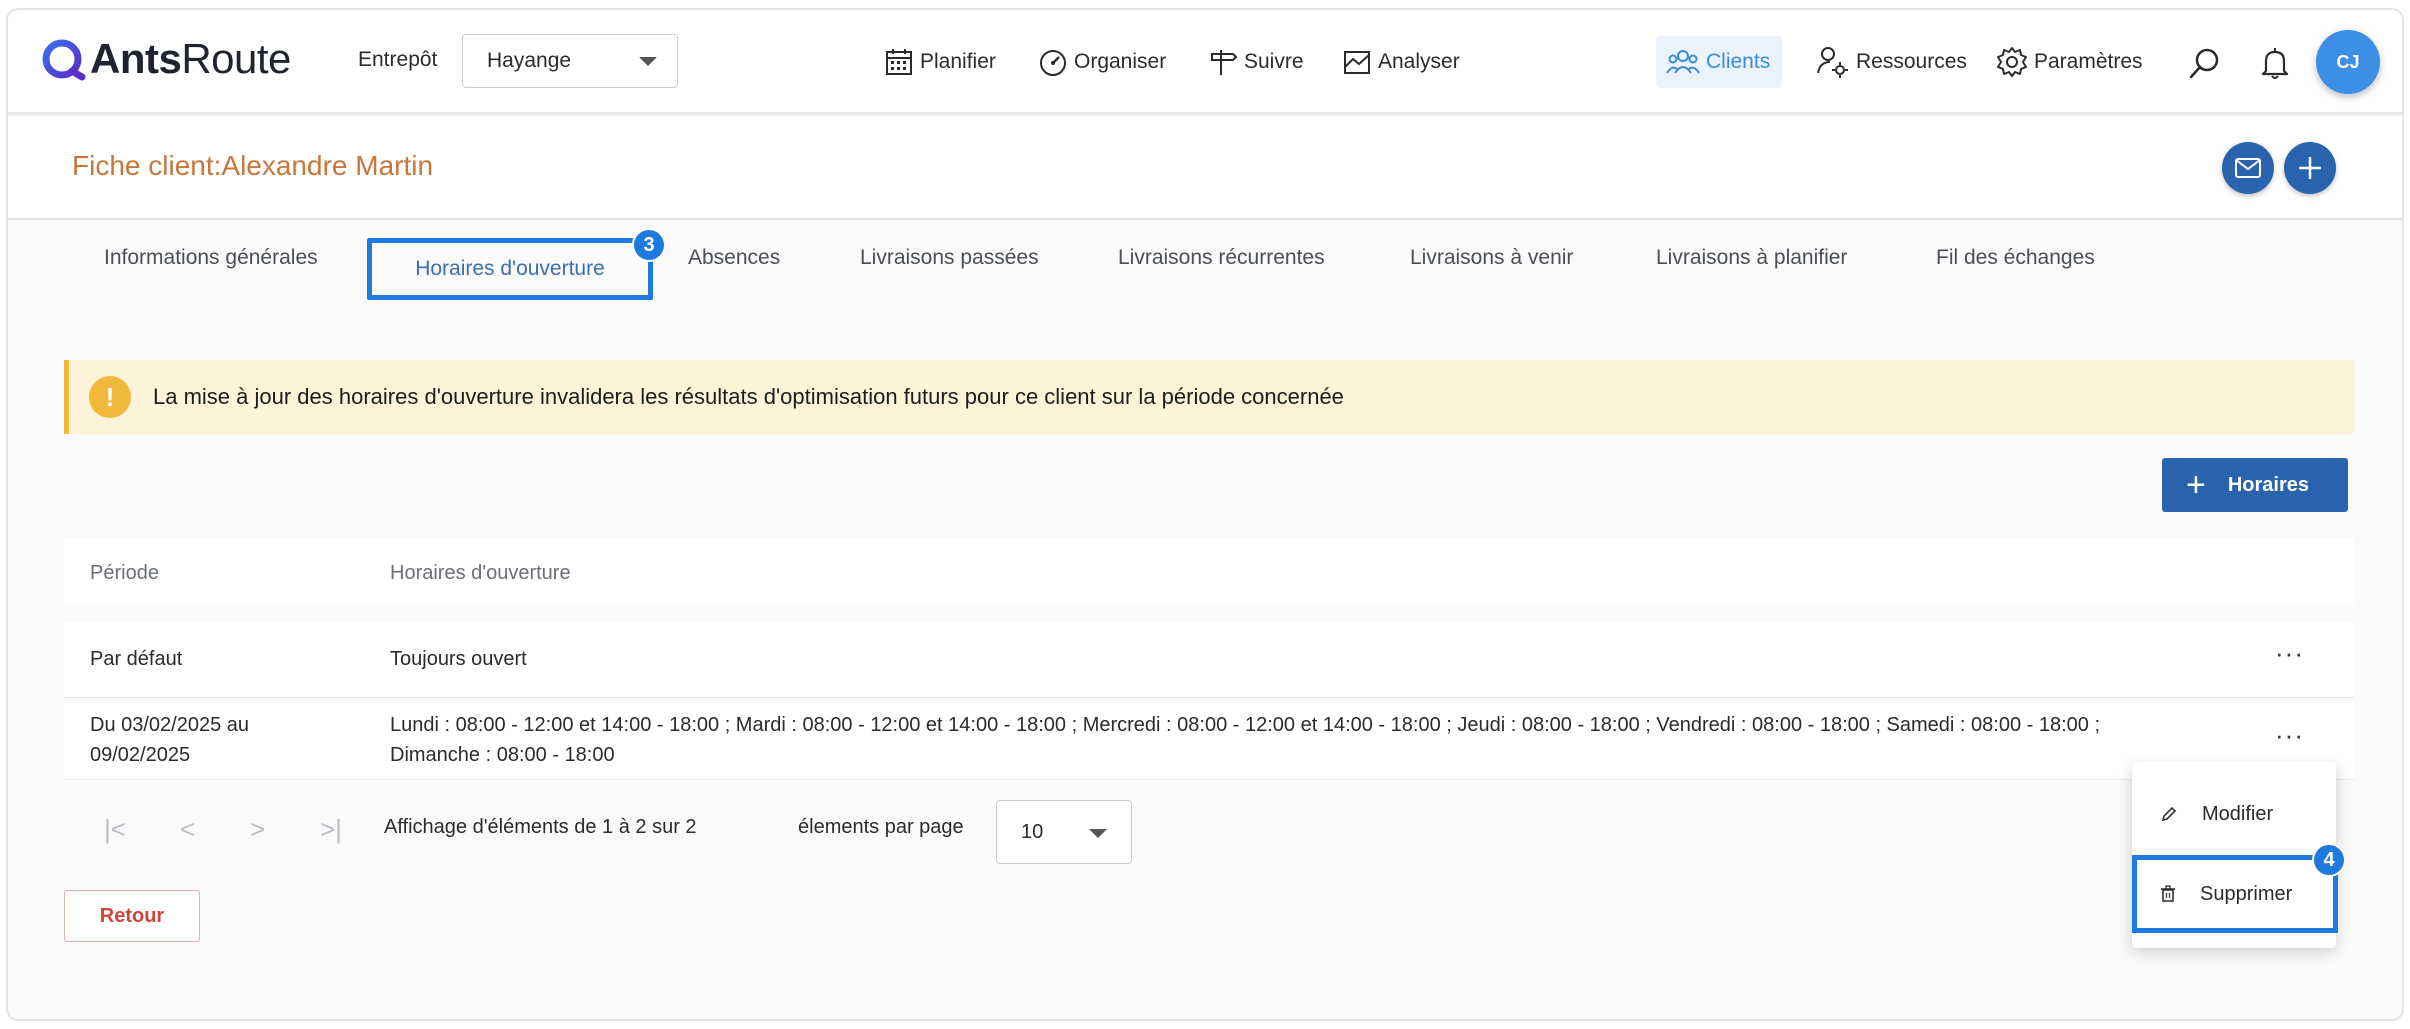  Describe the element at coordinates (1911, 61) in the screenshot. I see `nav-label: Ressources` at that location.